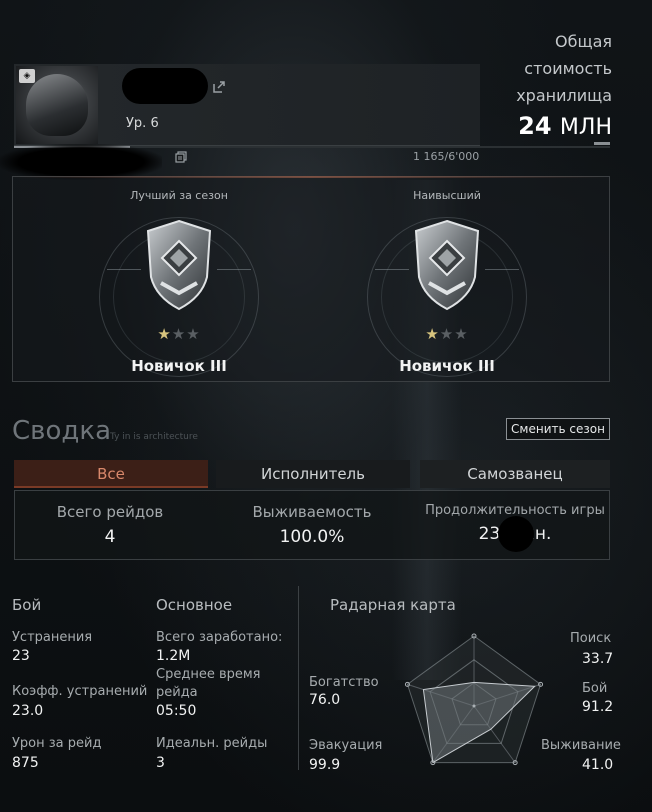  I want to click on stat-value: 4, so click(110, 537).